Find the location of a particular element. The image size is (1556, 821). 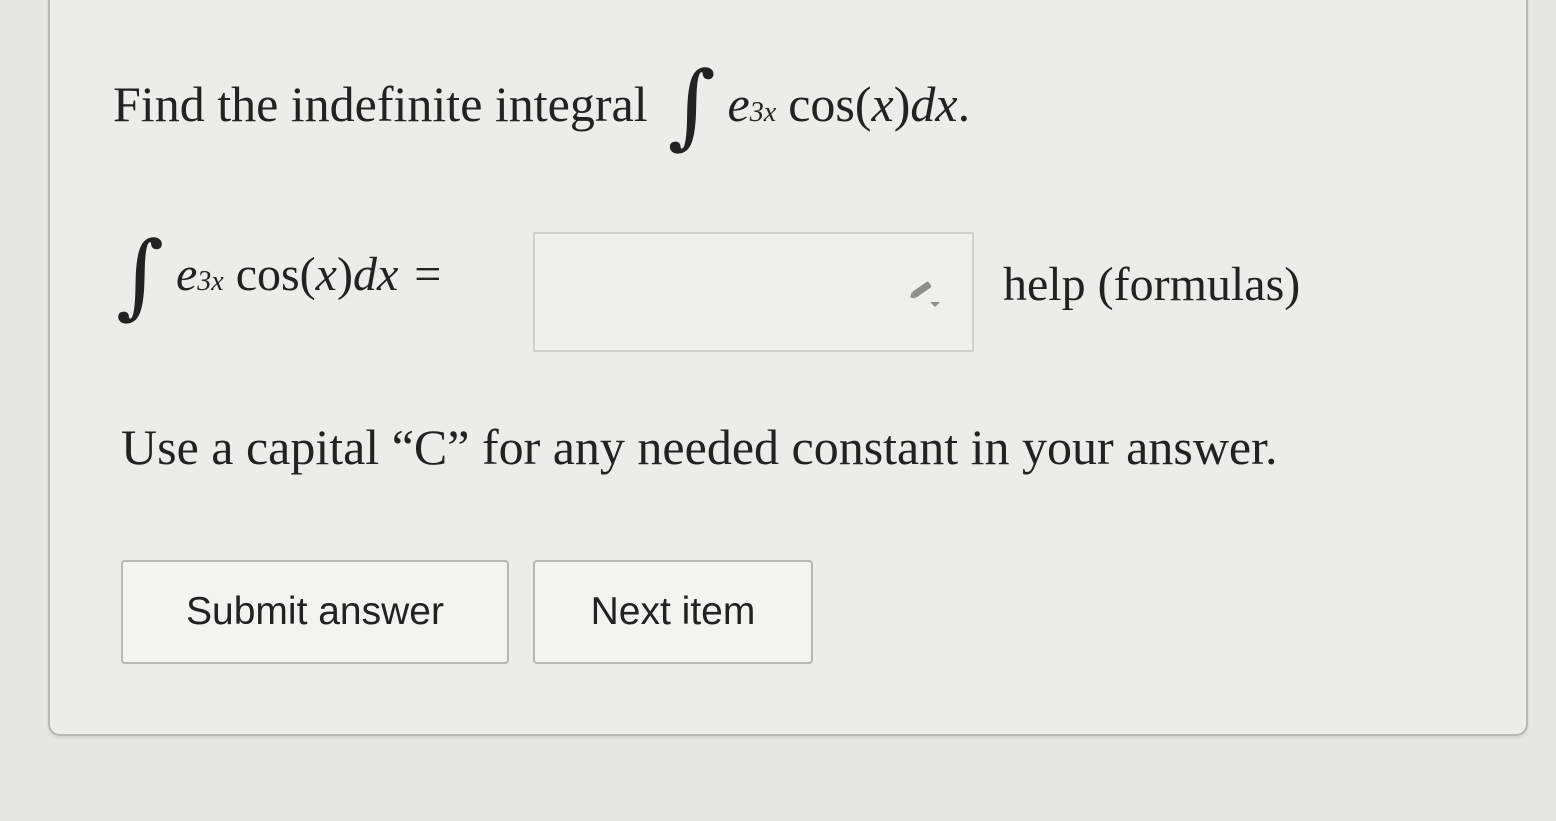

cos-close-paren: ) is located at coordinates (902, 104).